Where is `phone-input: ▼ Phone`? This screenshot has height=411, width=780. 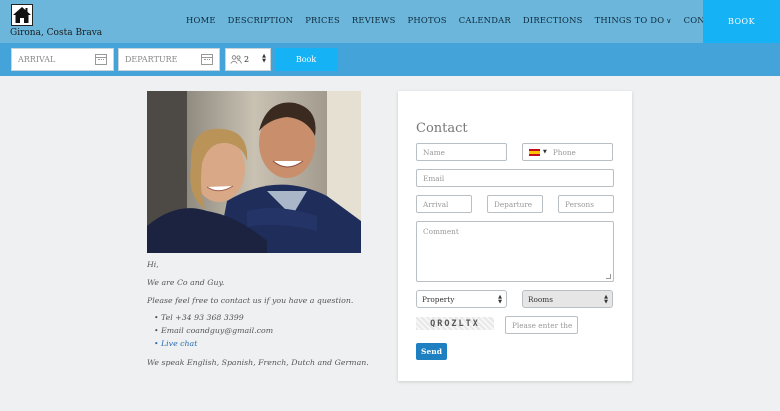 phone-input: ▼ Phone is located at coordinates (567, 152).